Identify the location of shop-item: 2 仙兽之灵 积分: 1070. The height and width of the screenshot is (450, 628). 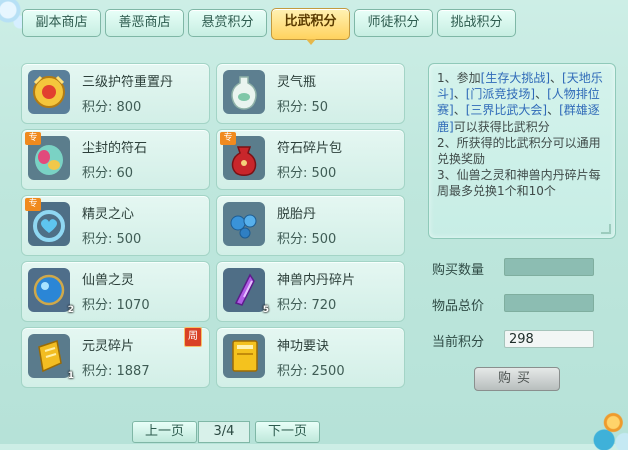
(115, 291).